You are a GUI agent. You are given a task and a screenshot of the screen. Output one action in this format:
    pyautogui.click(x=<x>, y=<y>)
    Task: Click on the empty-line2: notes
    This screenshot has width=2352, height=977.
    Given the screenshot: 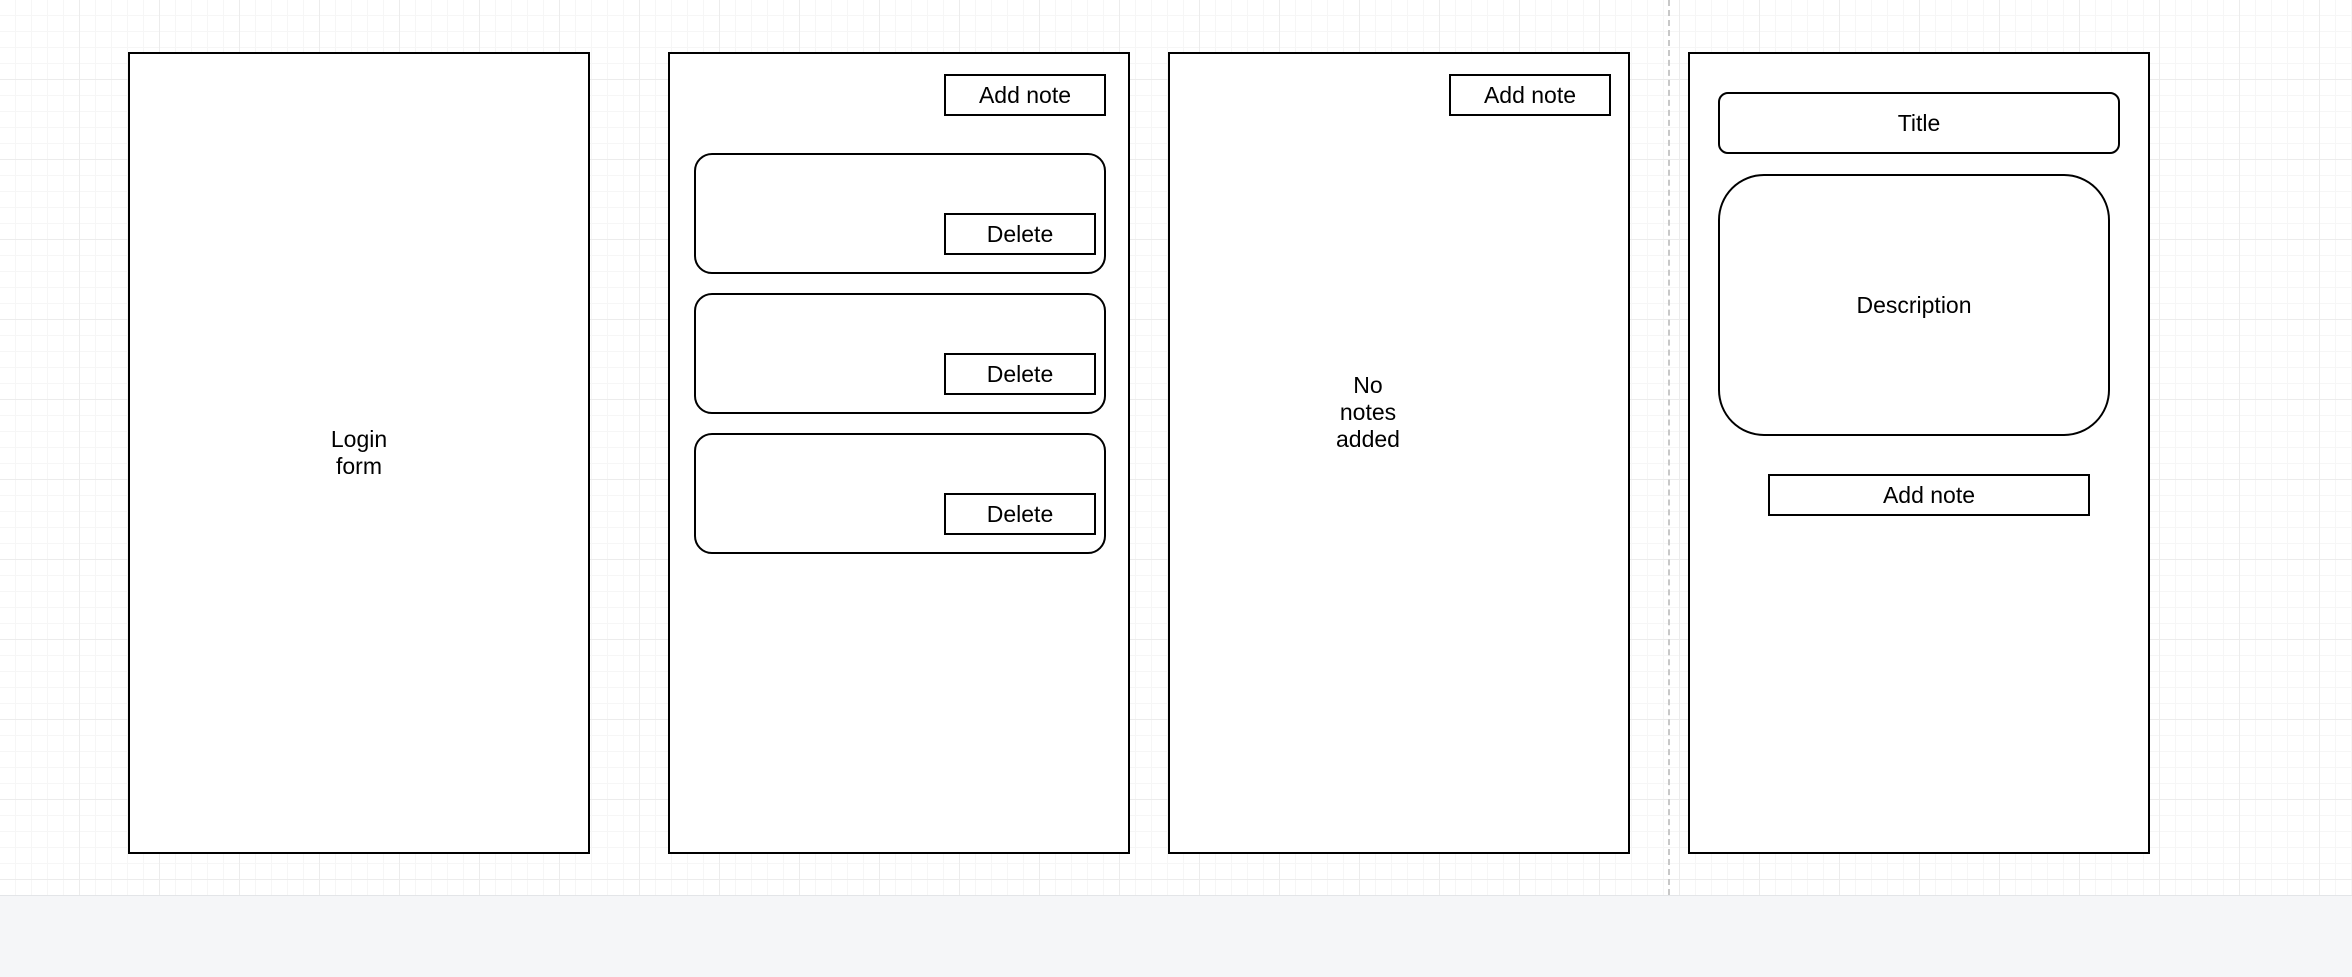 What is the action you would take?
    pyautogui.click(x=1368, y=412)
    